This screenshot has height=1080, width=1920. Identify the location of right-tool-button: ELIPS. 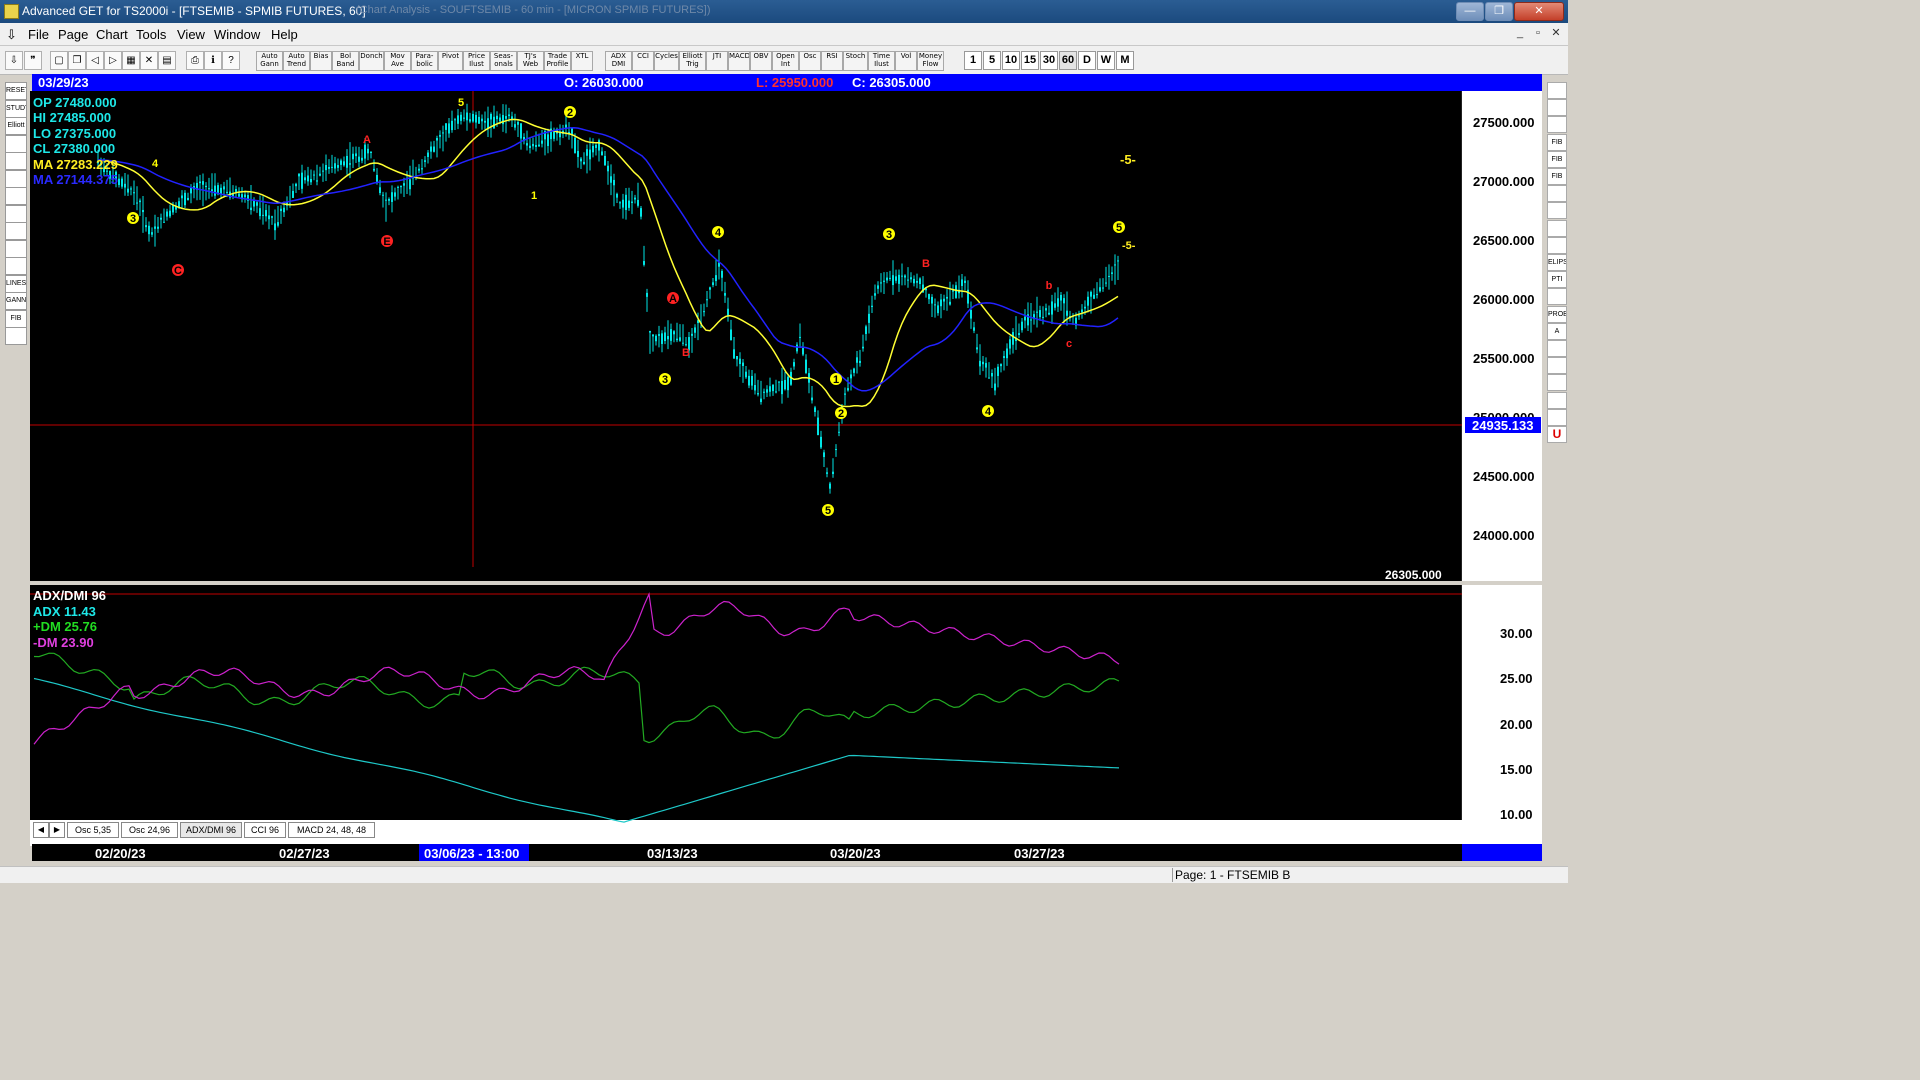
(1557, 262).